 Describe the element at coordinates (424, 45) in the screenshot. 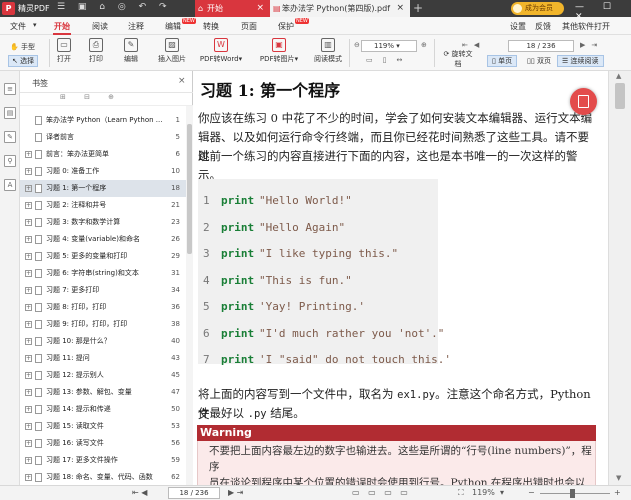

I see `zoom-in-icon: ⊕` at that location.